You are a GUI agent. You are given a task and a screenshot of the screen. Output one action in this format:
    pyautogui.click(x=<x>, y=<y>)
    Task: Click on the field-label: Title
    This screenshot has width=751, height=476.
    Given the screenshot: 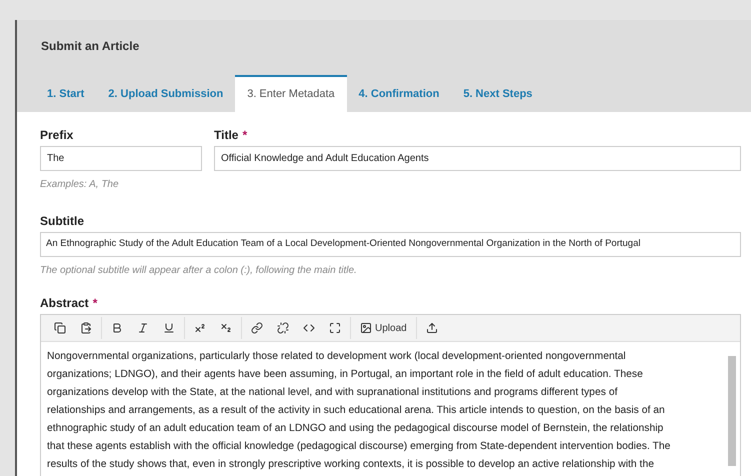 What is the action you would take?
    pyautogui.click(x=226, y=135)
    